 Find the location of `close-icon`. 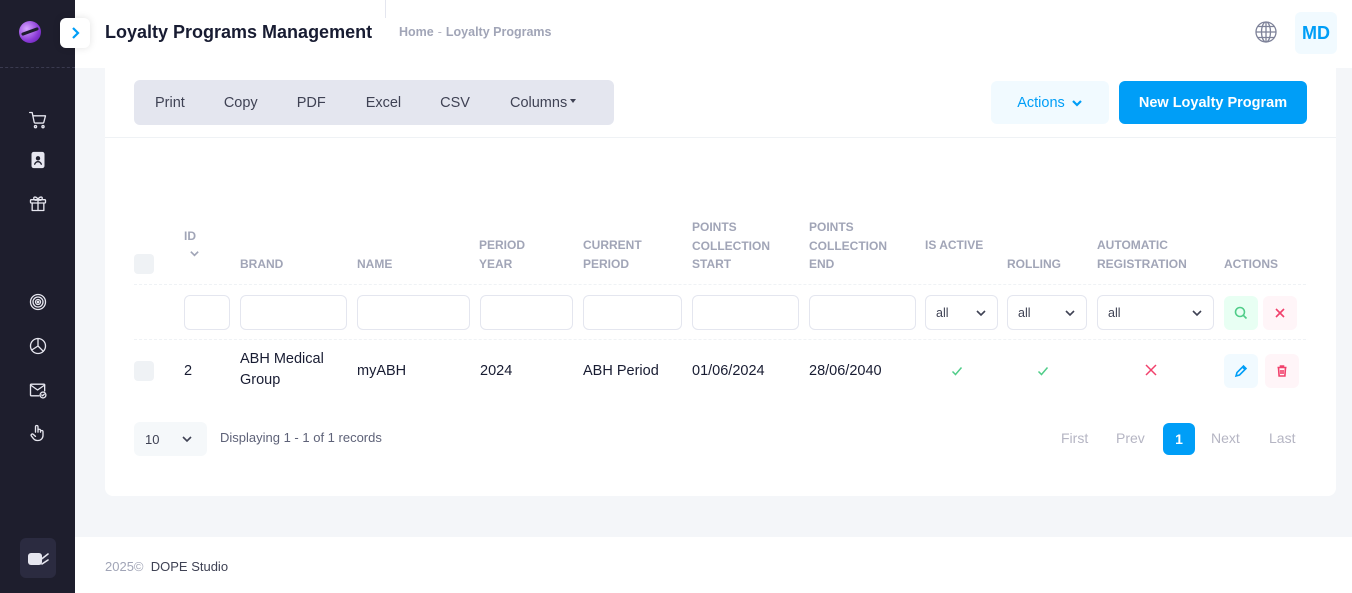

close-icon is located at coordinates (1280, 313).